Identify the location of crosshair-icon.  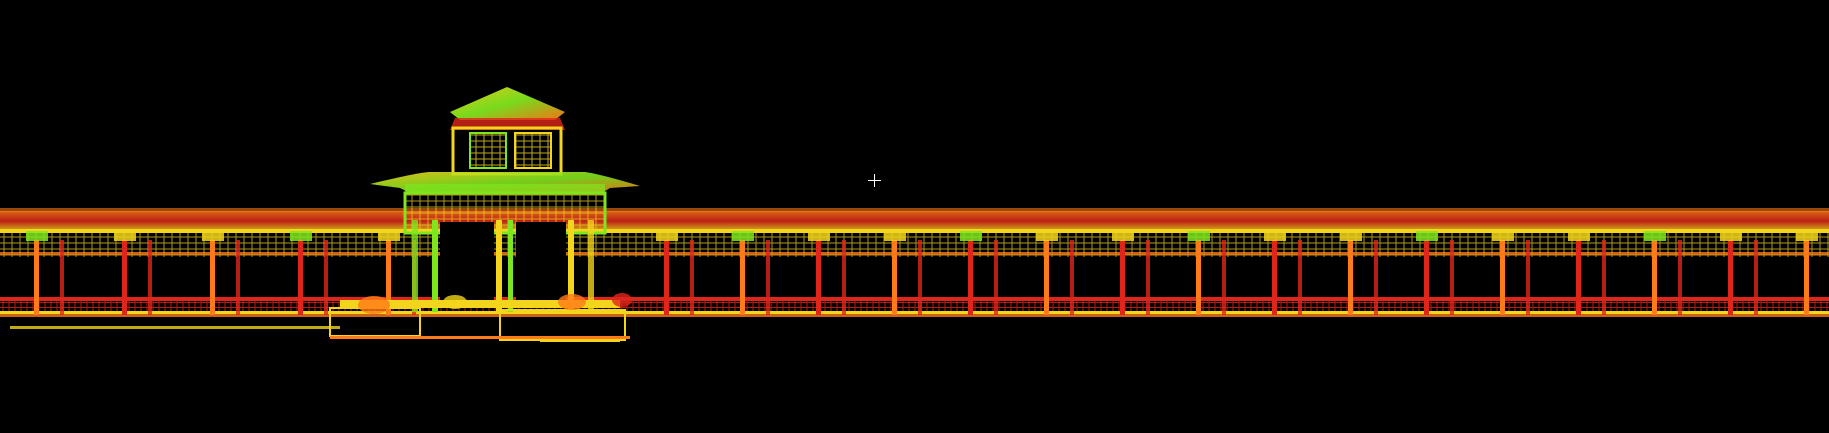
(874, 180).